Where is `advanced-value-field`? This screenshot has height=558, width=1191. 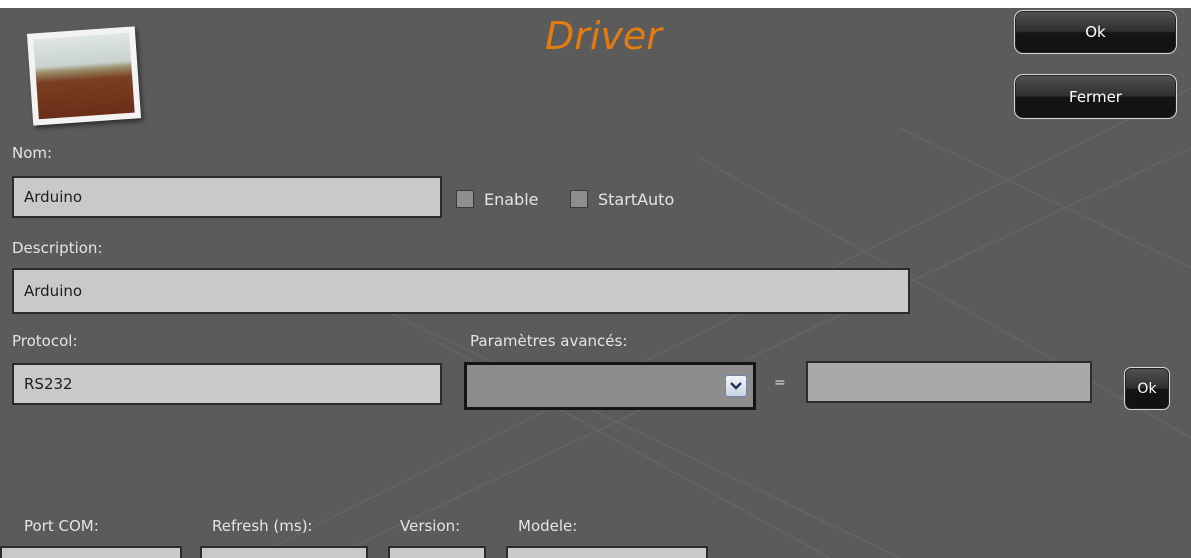 advanced-value-field is located at coordinates (949, 382).